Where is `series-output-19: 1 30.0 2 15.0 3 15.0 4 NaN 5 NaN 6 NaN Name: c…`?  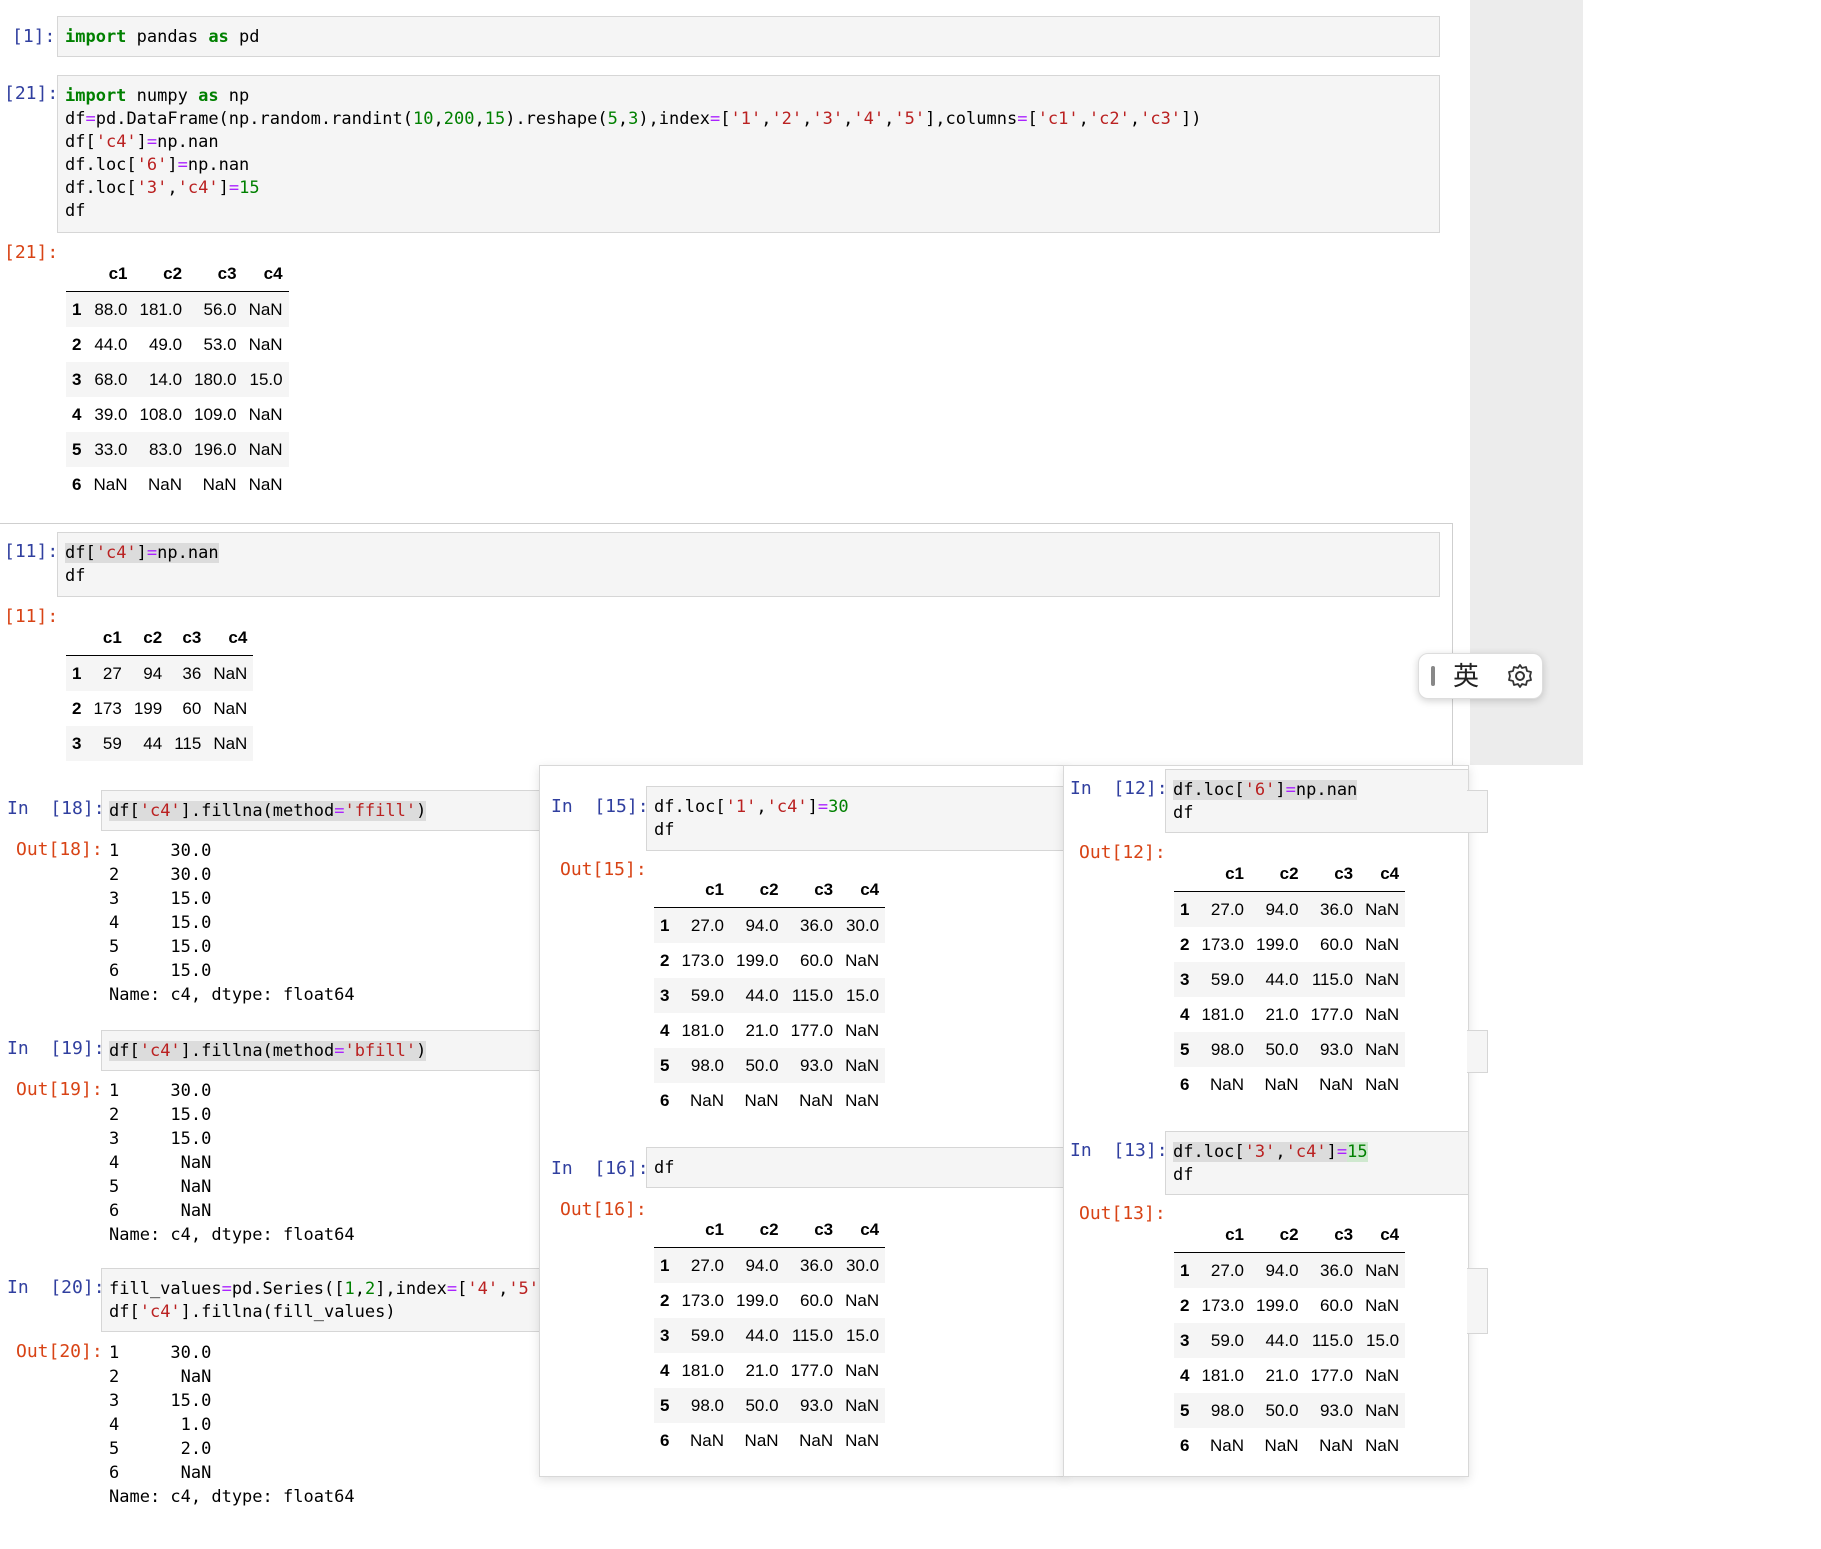
series-output-19: 1 30.0 2 15.0 3 15.0 4 NaN 5 NaN 6 NaN Name: c… is located at coordinates (232, 1163).